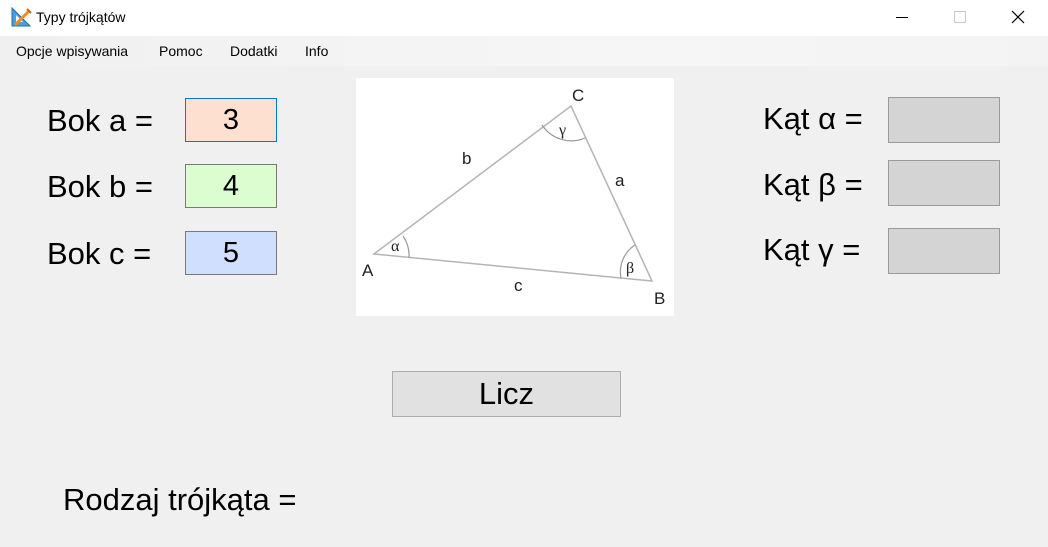  I want to click on side-a-diagram-label: a, so click(620, 180).